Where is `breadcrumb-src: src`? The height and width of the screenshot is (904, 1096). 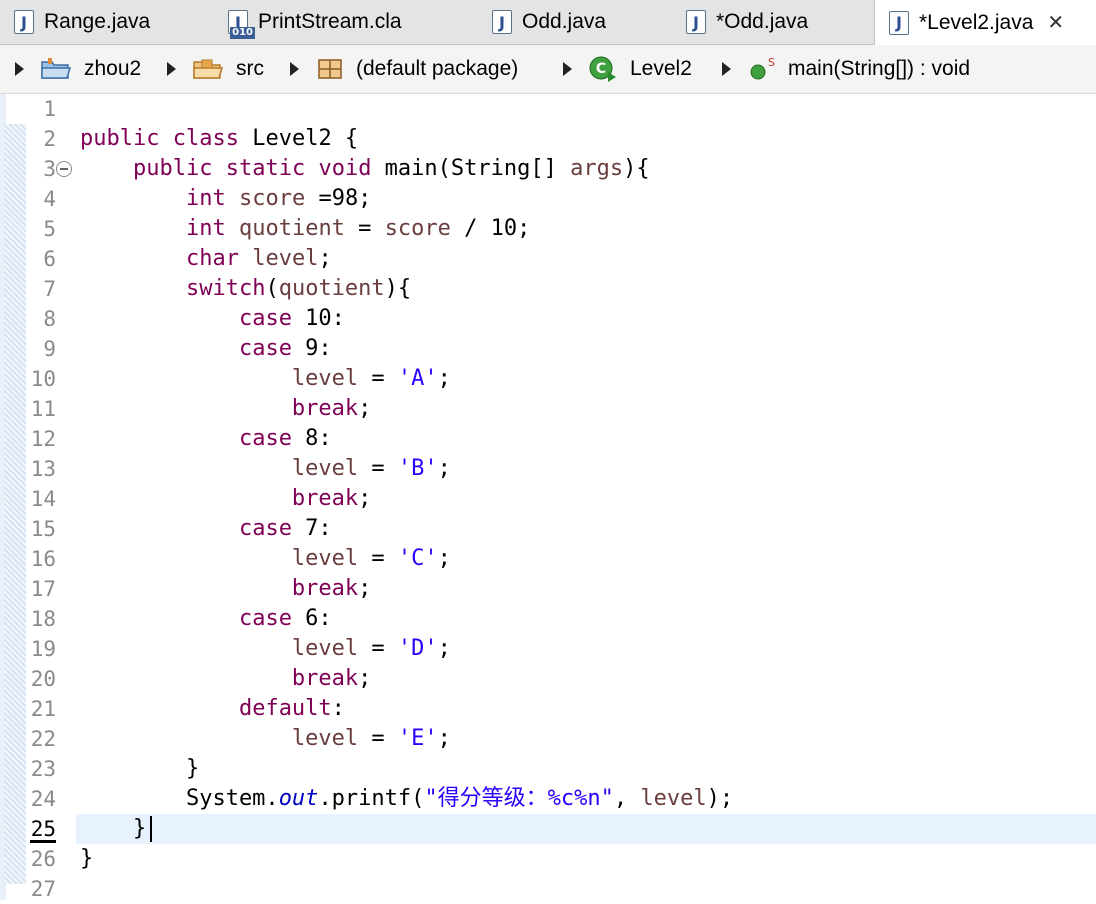 breadcrumb-src: src is located at coordinates (228, 69).